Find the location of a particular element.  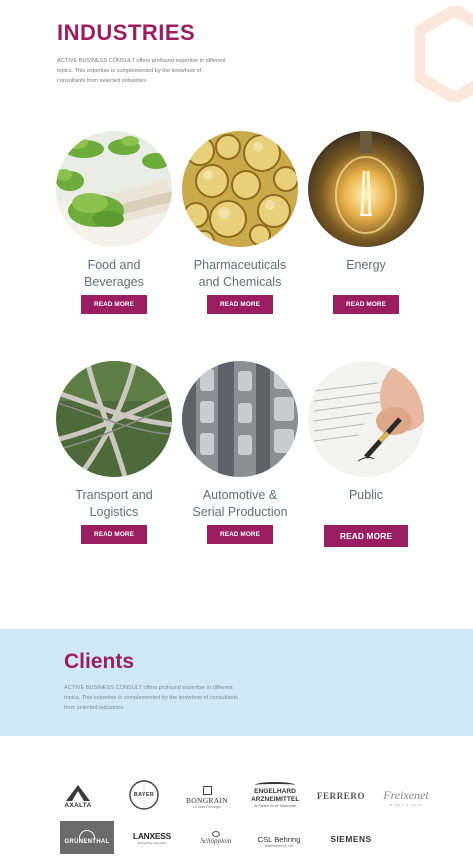

industry-card-automotive: Automotive & Serial Production READ MORE is located at coordinates (240, 452).